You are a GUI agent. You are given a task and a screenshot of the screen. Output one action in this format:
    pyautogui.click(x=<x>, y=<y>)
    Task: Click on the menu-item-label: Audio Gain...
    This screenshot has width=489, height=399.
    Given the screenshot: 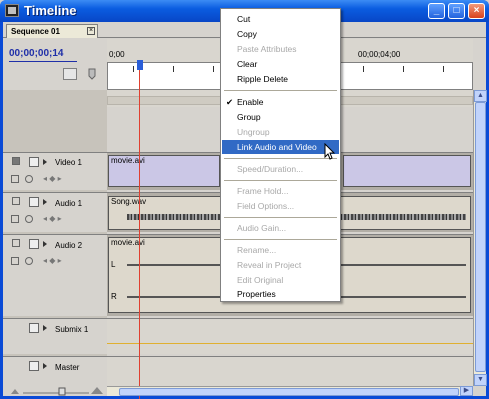 What is the action you would take?
    pyautogui.click(x=262, y=228)
    